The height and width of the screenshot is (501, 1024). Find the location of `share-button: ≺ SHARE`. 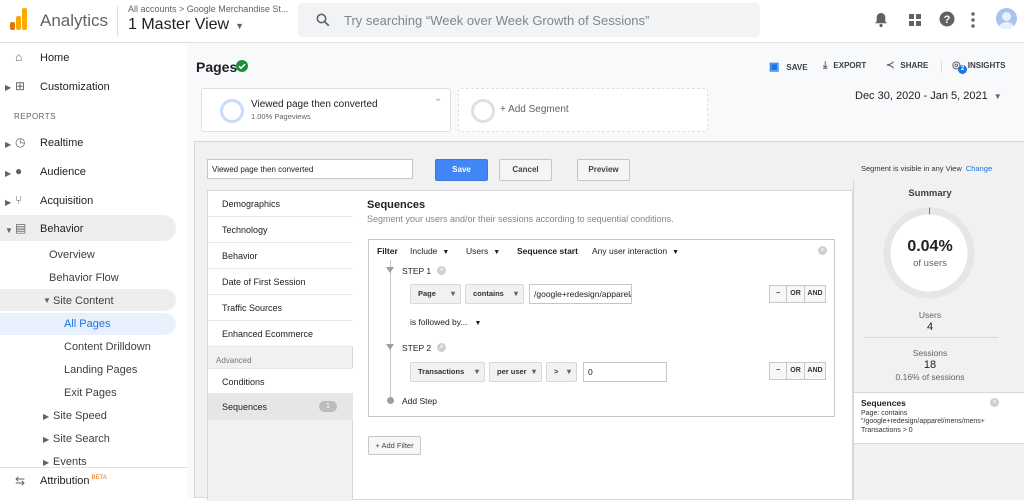

share-button: ≺ SHARE is located at coordinates (907, 65).